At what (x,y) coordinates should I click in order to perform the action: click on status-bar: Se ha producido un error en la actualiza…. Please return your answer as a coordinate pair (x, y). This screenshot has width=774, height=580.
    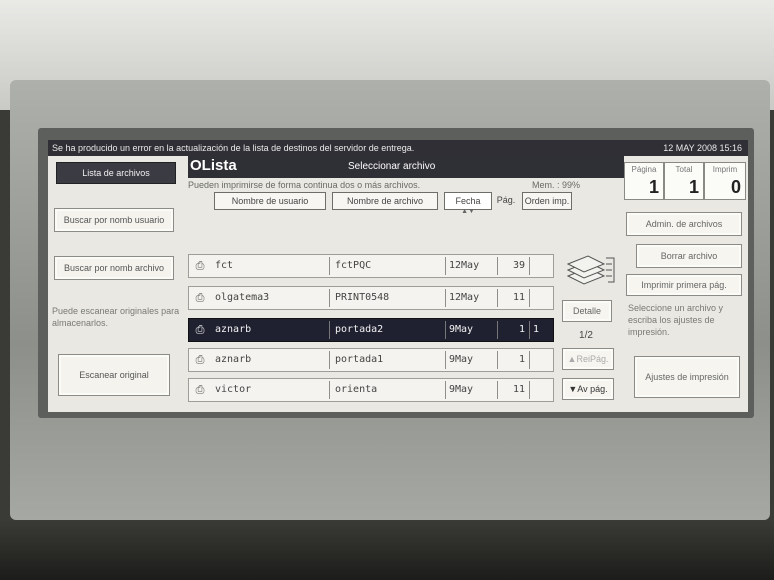
    Looking at the image, I should click on (398, 148).